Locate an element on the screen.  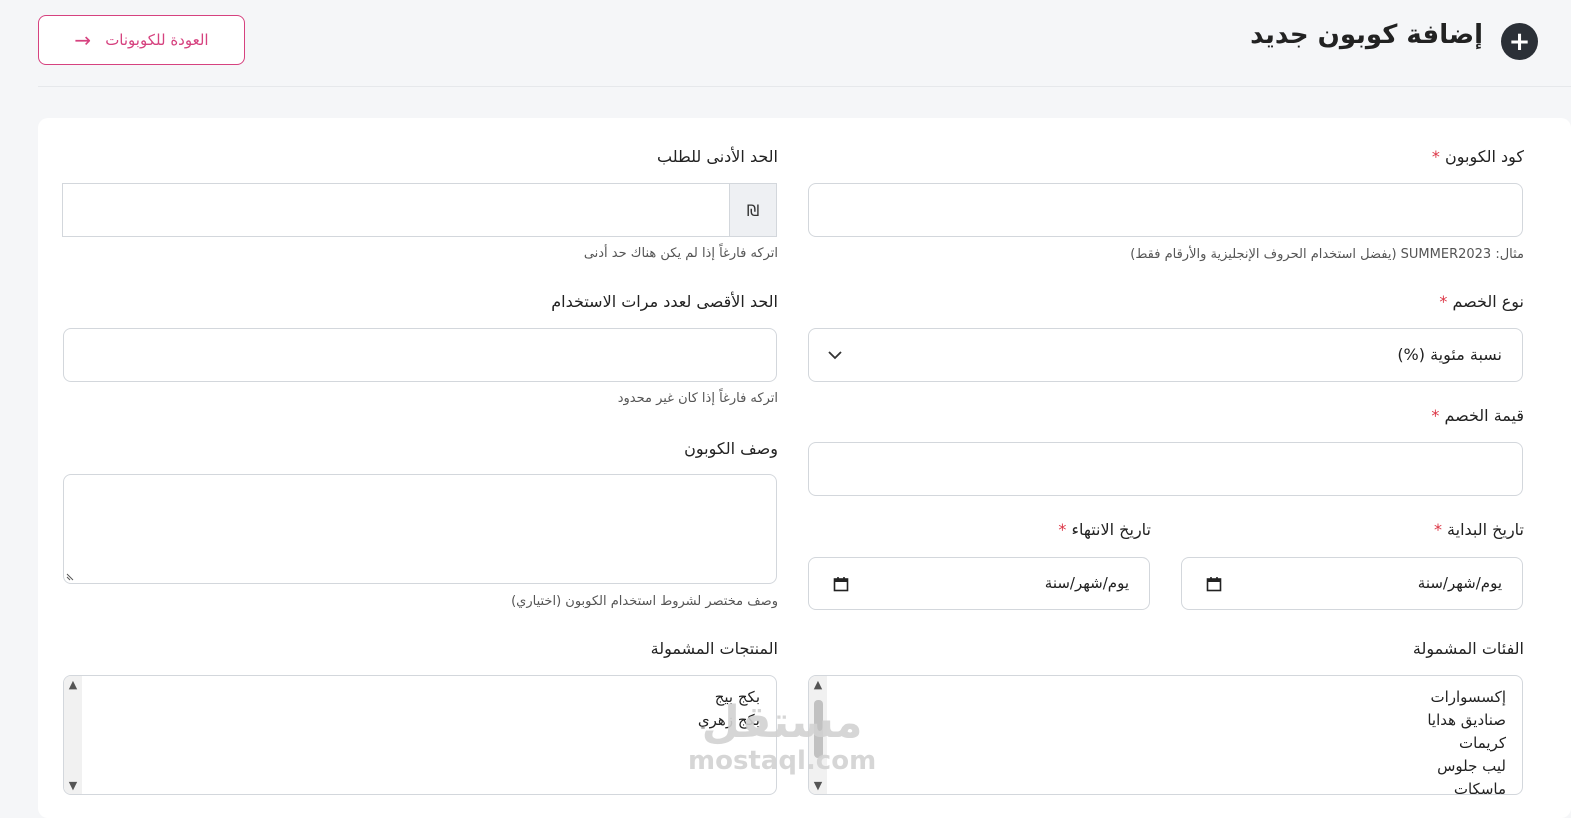
back-label: العودة للكوبونات is located at coordinates (157, 40).